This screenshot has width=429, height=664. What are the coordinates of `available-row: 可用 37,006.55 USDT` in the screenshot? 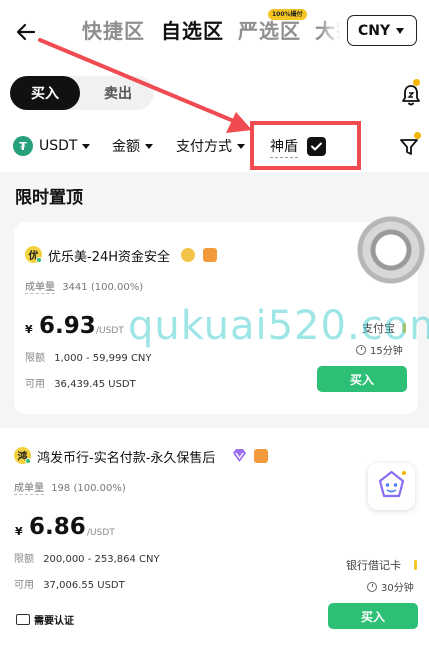 It's located at (69, 583).